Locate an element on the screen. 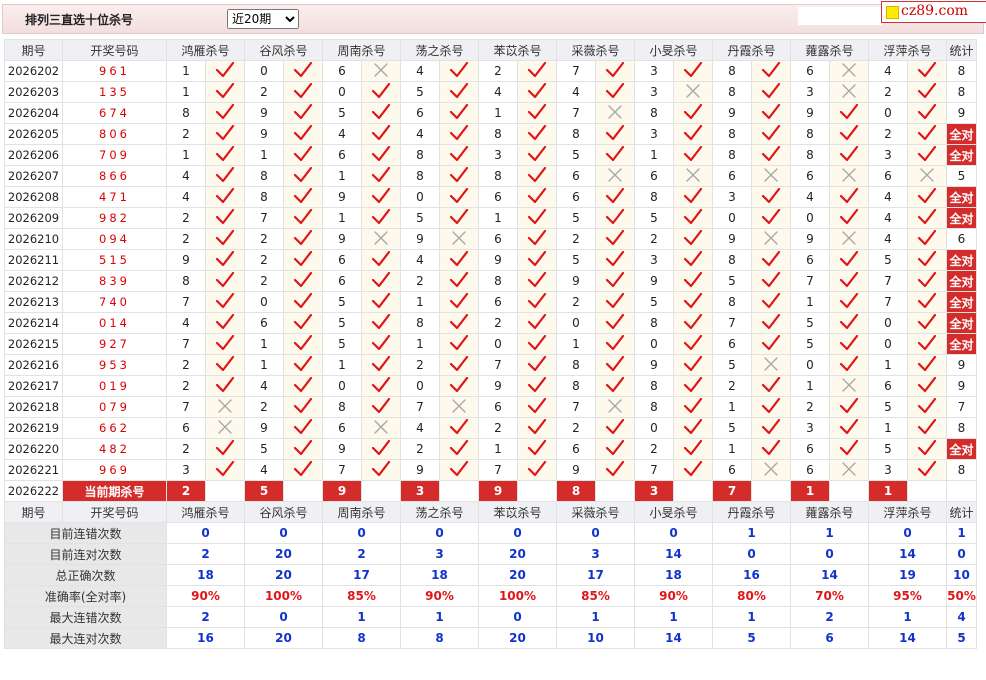 Image resolution: width=986 pixels, height=680 pixels. table-row: 2026204 674 8 9 5 6 1 7 8 9 9 0 9 is located at coordinates (490, 113).